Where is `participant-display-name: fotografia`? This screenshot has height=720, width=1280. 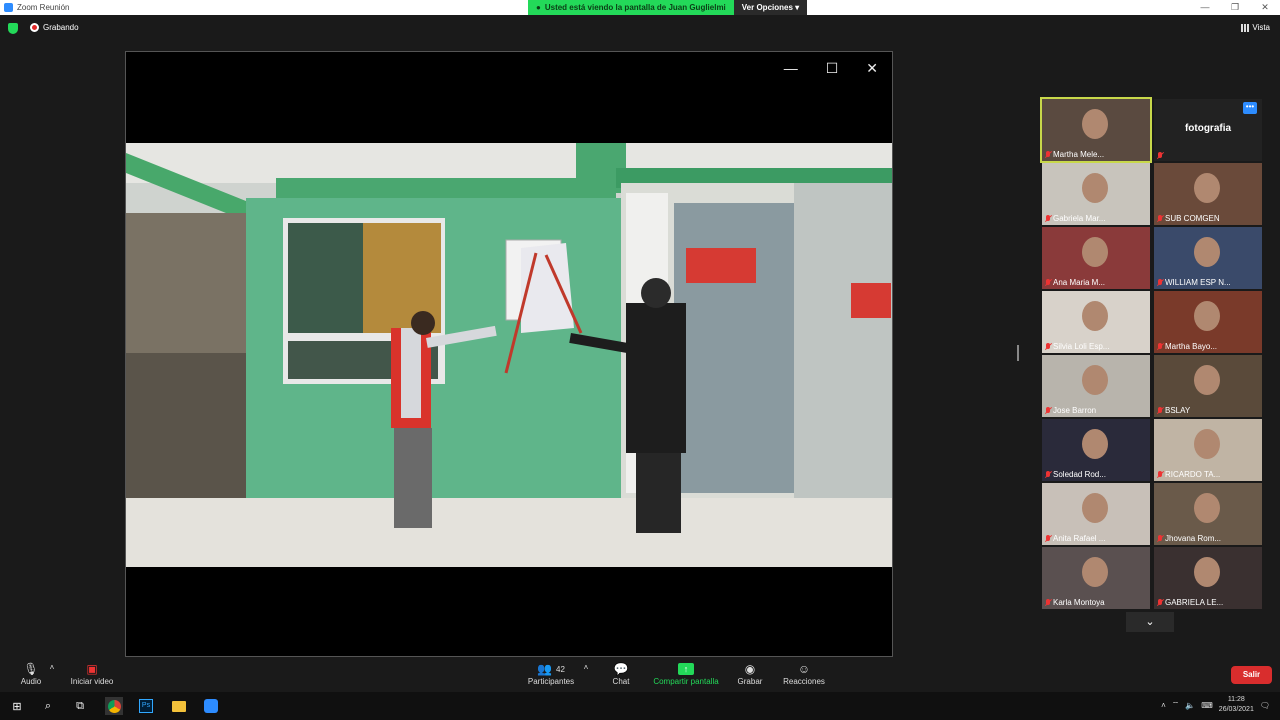
participant-display-name: fotografia is located at coordinates (1208, 128).